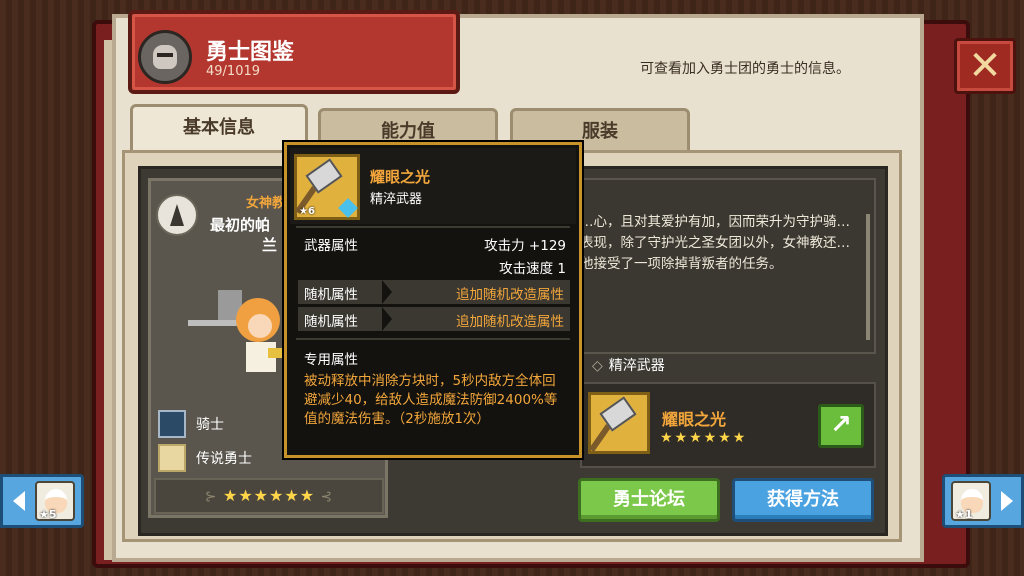  Describe the element at coordinates (434, 319) in the screenshot. I see `random-attr-row-2: 随机属性 追加随机改造属性` at that location.